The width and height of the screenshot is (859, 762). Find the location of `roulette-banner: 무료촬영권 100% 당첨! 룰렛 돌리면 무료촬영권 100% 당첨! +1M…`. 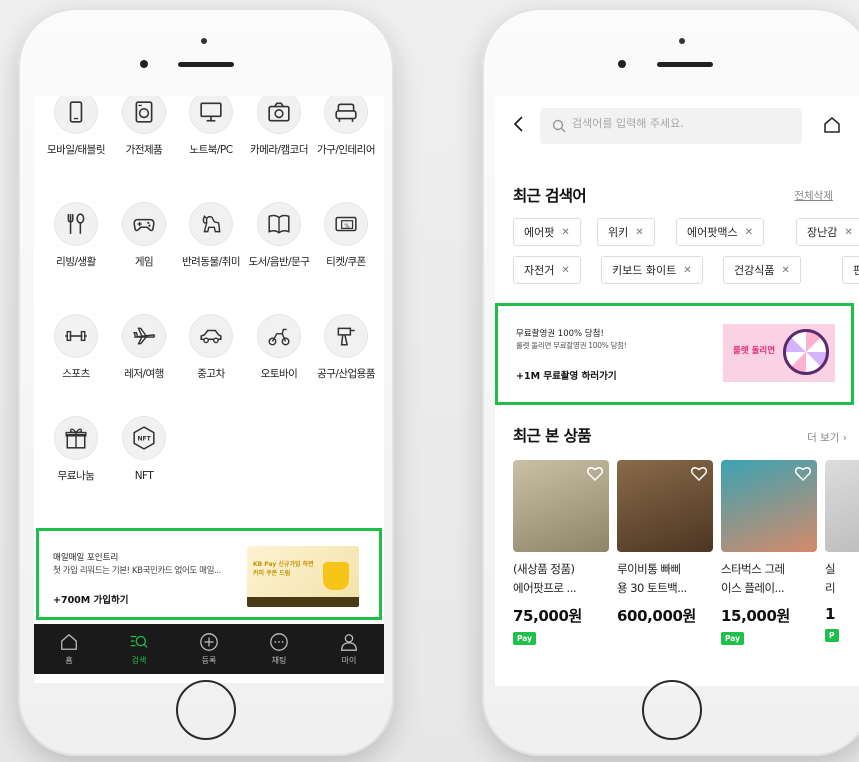

roulette-banner: 무료촬영권 100% 당첨! 룰렛 돌리면 무료촬영권 100% 당첨! +1M… is located at coordinates (674, 354).